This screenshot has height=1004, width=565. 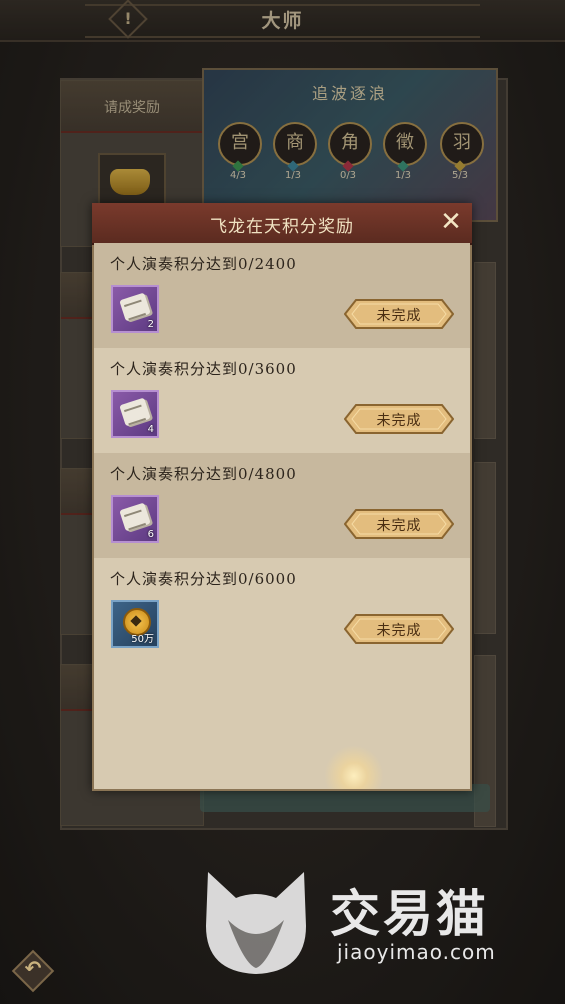 What do you see at coordinates (282, 400) in the screenshot?
I see `reward-row: 个人演奏积分达到0/3600 4 未完成` at bounding box center [282, 400].